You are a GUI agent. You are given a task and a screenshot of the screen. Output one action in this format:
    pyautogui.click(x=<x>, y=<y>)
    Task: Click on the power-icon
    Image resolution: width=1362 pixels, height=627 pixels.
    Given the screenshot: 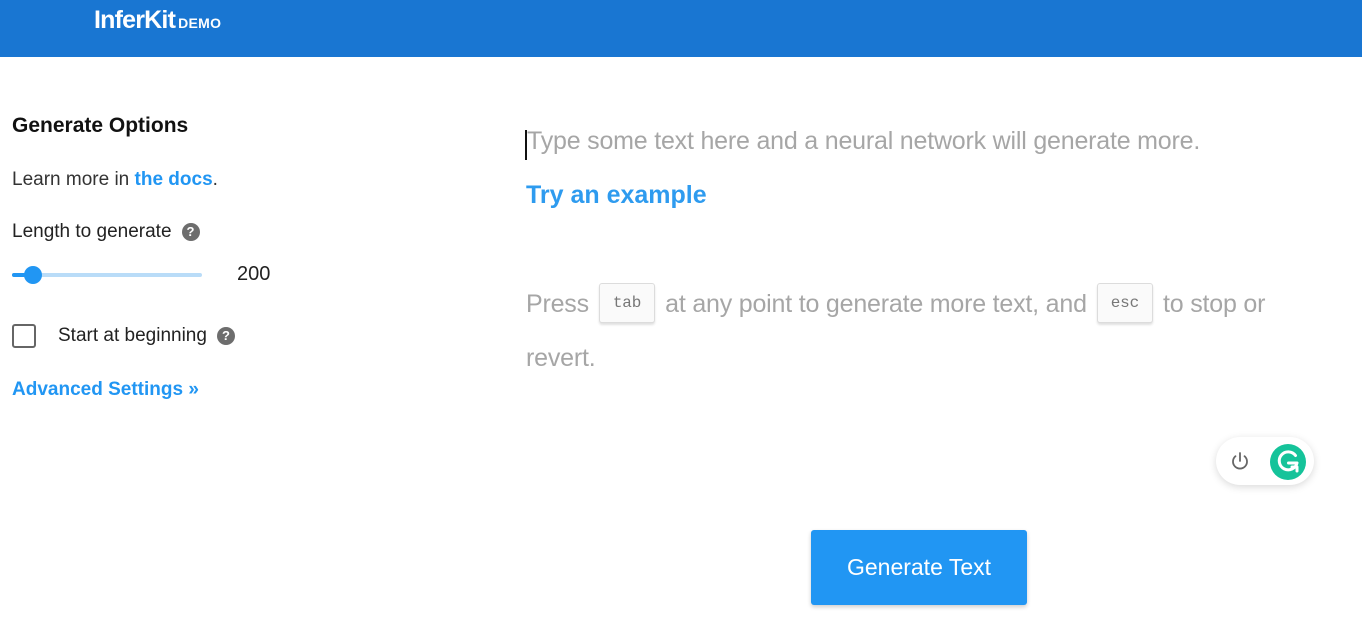 What is the action you would take?
    pyautogui.click(x=1240, y=461)
    